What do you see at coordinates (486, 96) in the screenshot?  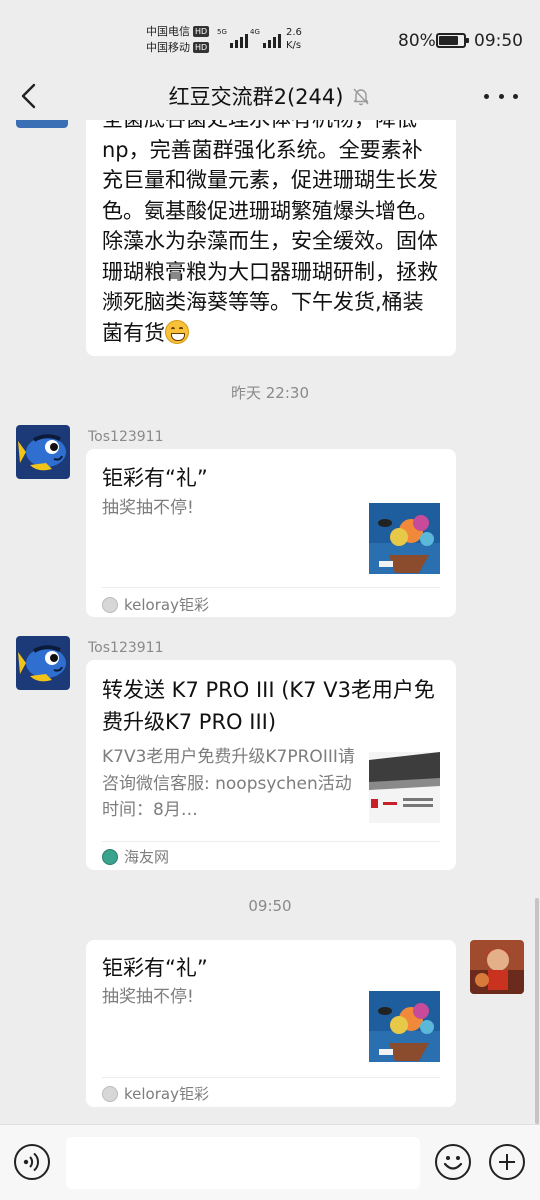 I see `more-dots-icon` at bounding box center [486, 96].